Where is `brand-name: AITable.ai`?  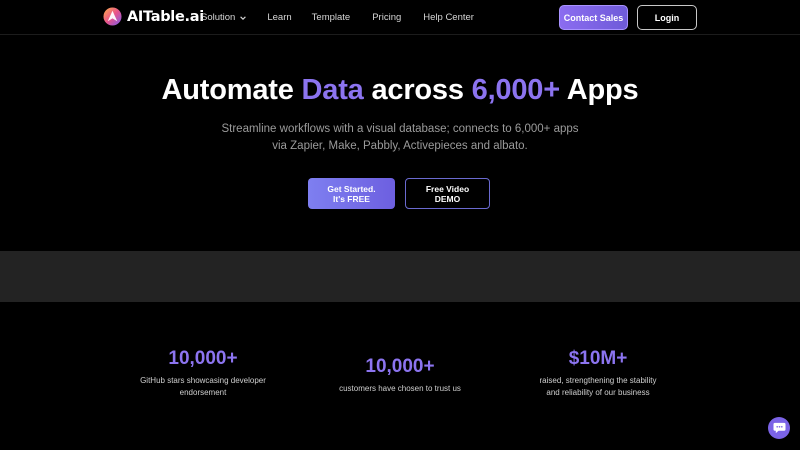 brand-name: AITable.ai is located at coordinates (165, 16).